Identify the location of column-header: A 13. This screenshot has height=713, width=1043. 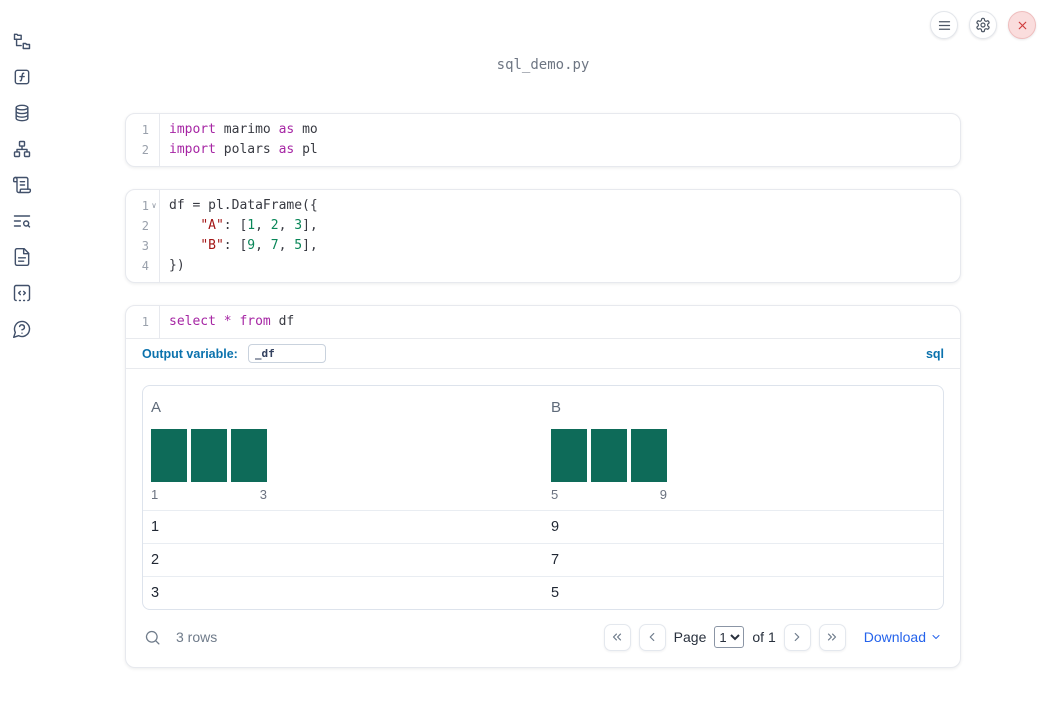
(343, 448).